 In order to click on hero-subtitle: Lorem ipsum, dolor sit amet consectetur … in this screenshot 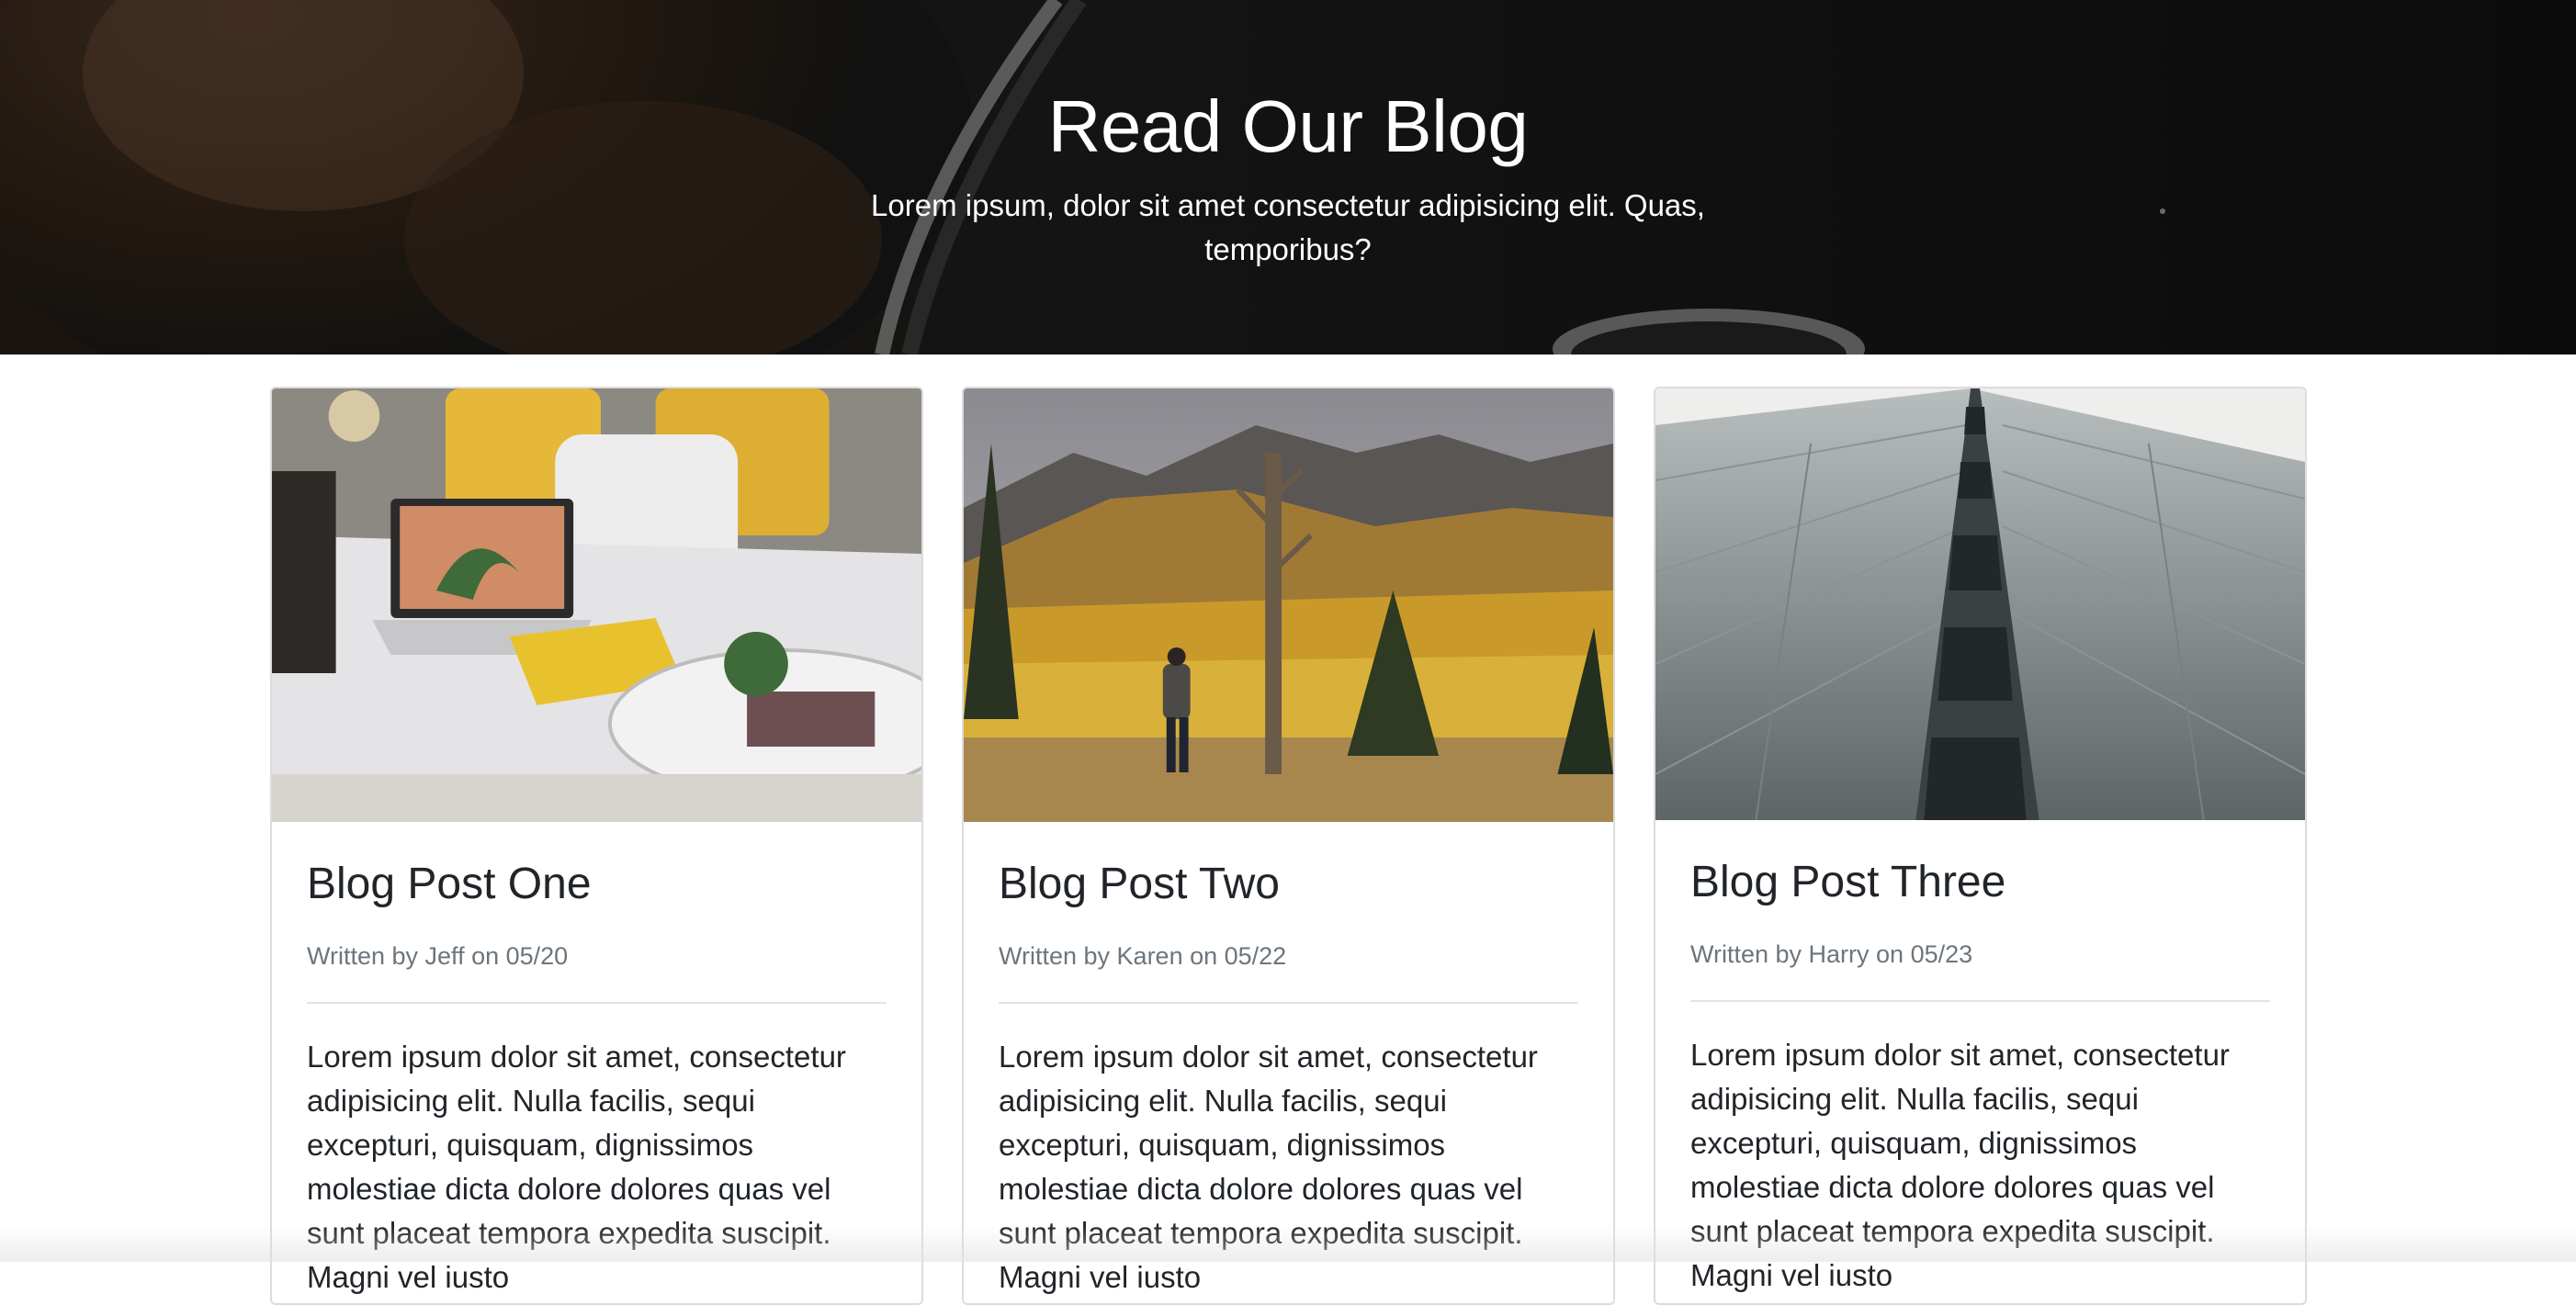, I will do `click(1288, 228)`.